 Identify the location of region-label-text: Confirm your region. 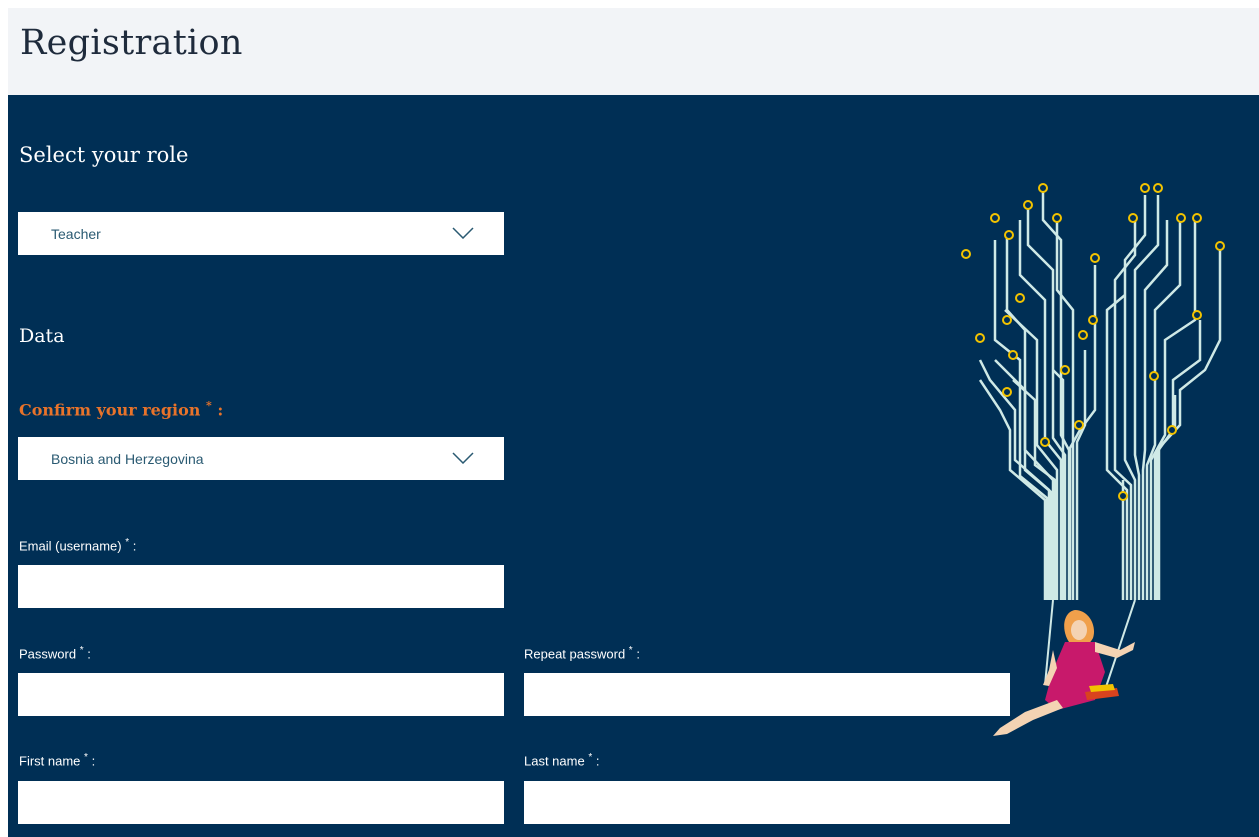
(110, 410).